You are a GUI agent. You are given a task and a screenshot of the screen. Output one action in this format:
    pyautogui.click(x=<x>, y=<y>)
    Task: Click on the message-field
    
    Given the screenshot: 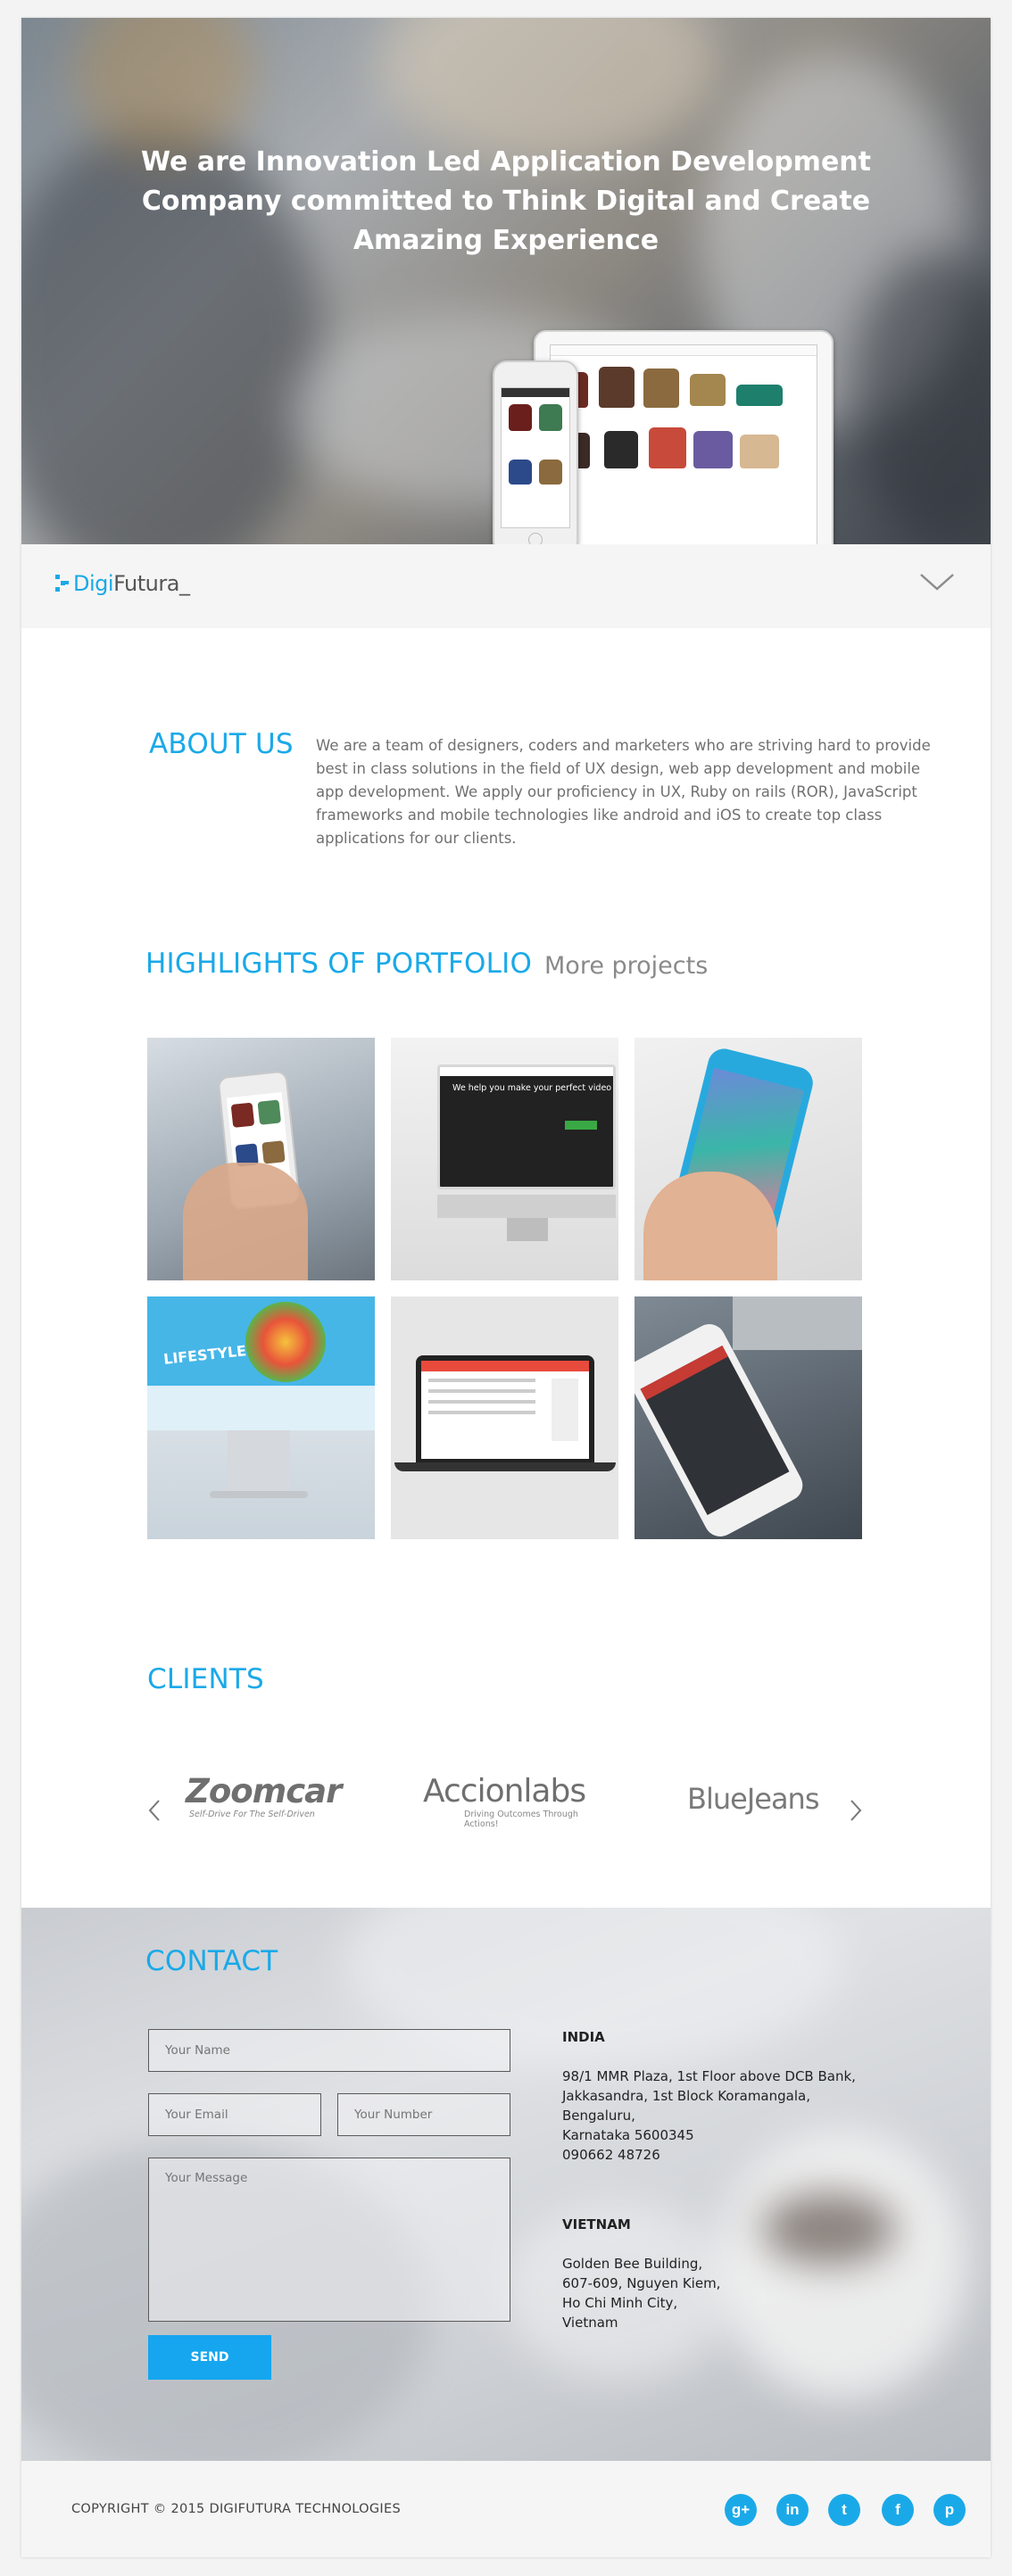 What is the action you would take?
    pyautogui.click(x=329, y=2240)
    